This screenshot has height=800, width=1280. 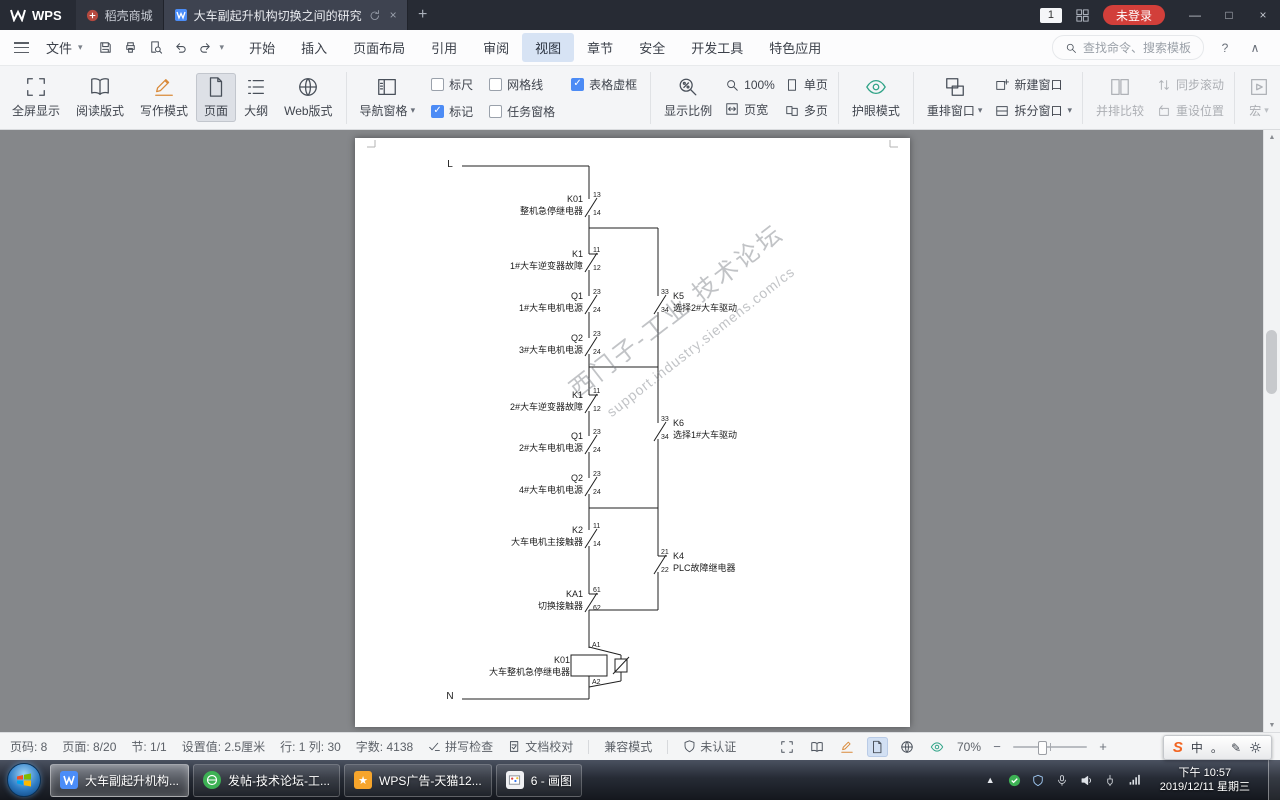 I want to click on tab-home: 开始, so click(x=262, y=47).